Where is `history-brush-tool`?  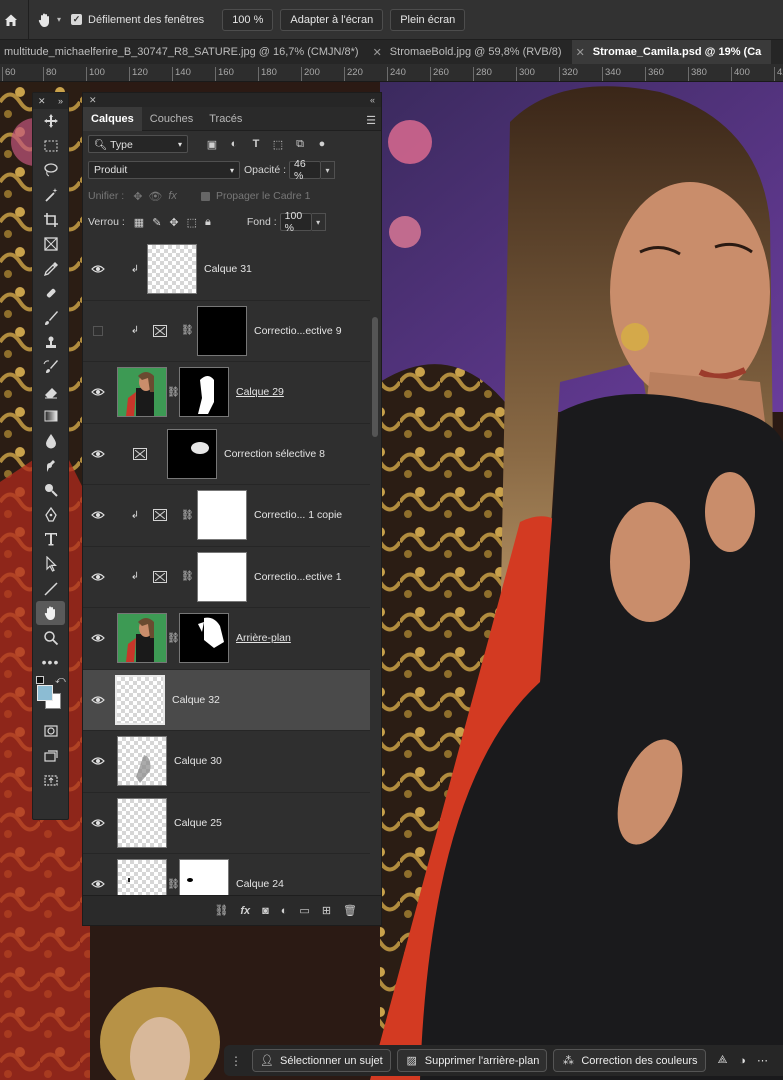
history-brush-tool is located at coordinates (50, 367).